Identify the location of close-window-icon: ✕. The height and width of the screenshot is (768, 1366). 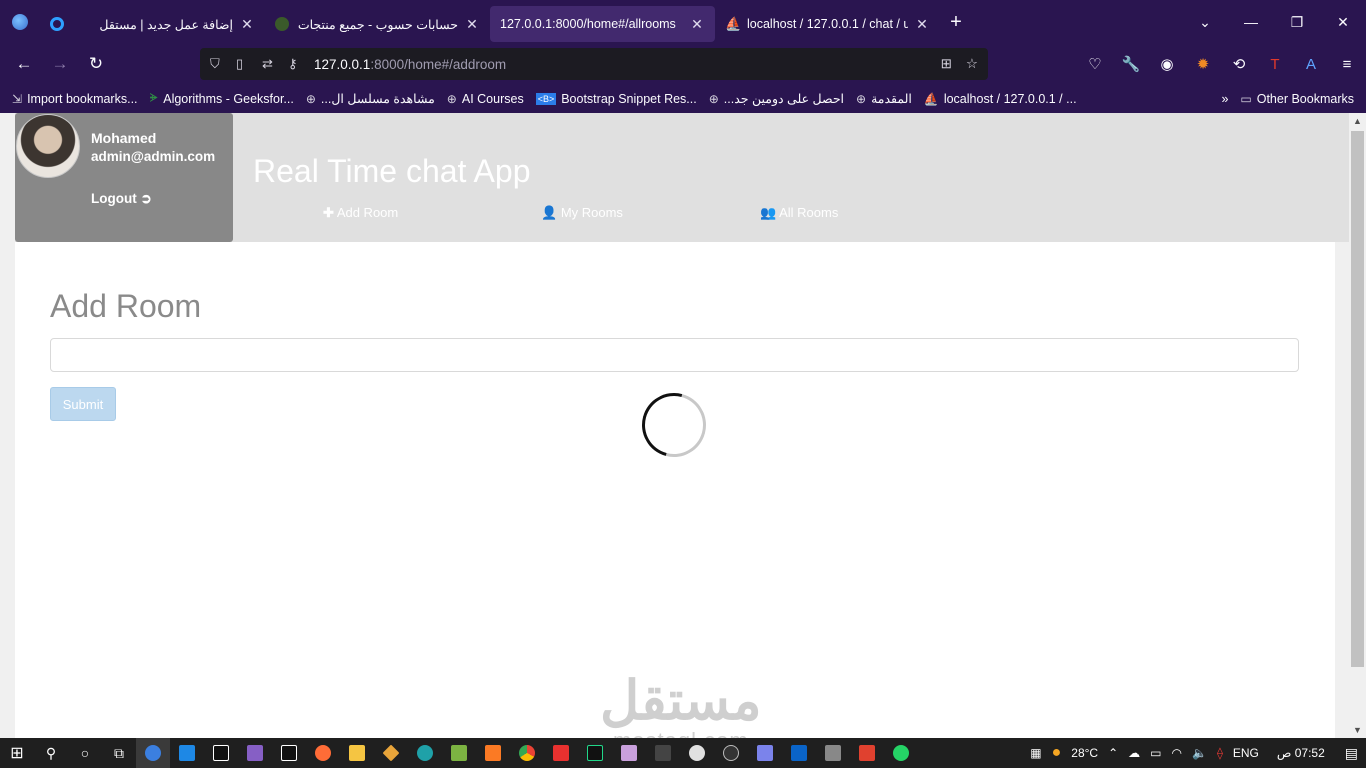
(1343, 22).